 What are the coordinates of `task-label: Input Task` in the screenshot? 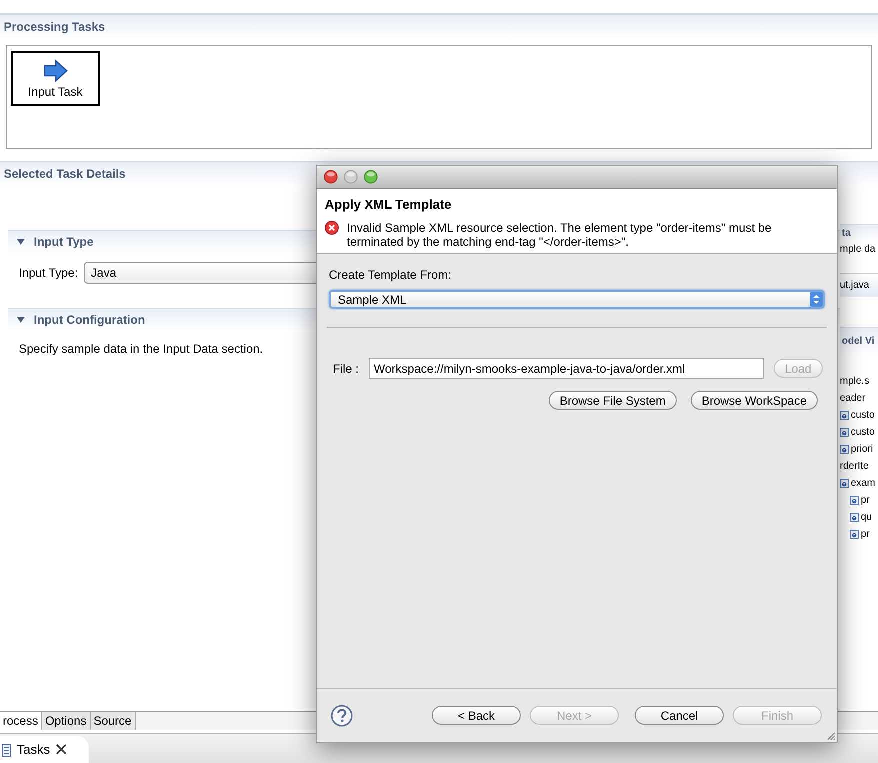 It's located at (55, 92).